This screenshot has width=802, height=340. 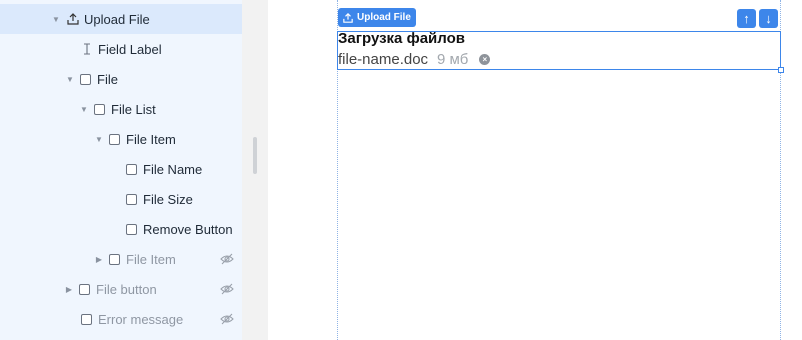 What do you see at coordinates (168, 199) in the screenshot?
I see `tree-item-label: File Size` at bounding box center [168, 199].